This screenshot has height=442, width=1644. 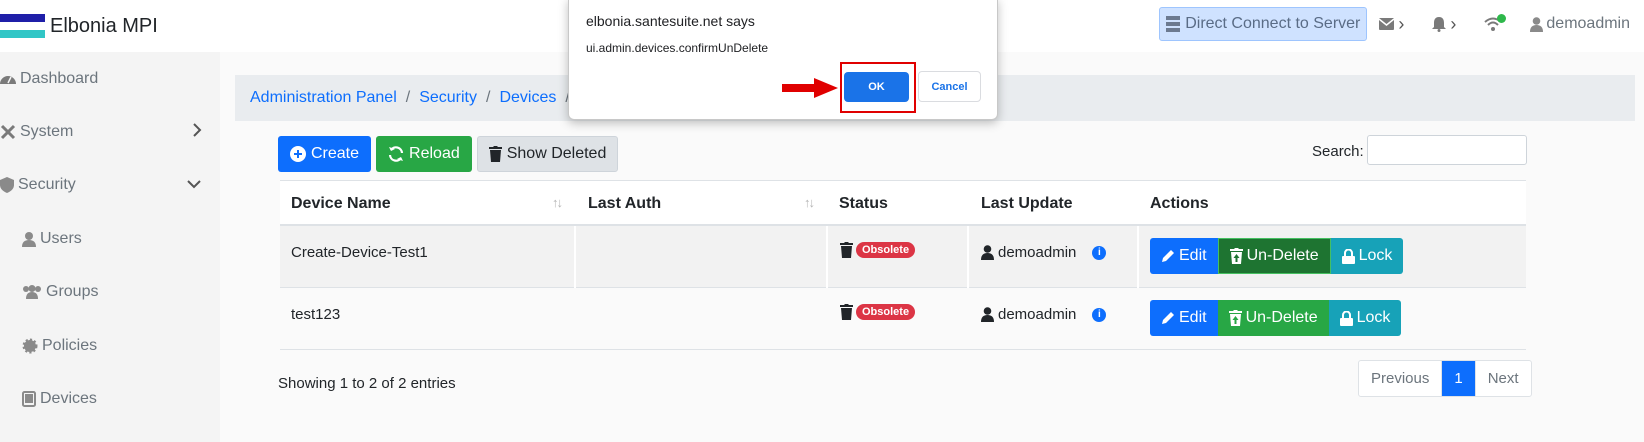 I want to click on reload-button: Reload, so click(x=424, y=154).